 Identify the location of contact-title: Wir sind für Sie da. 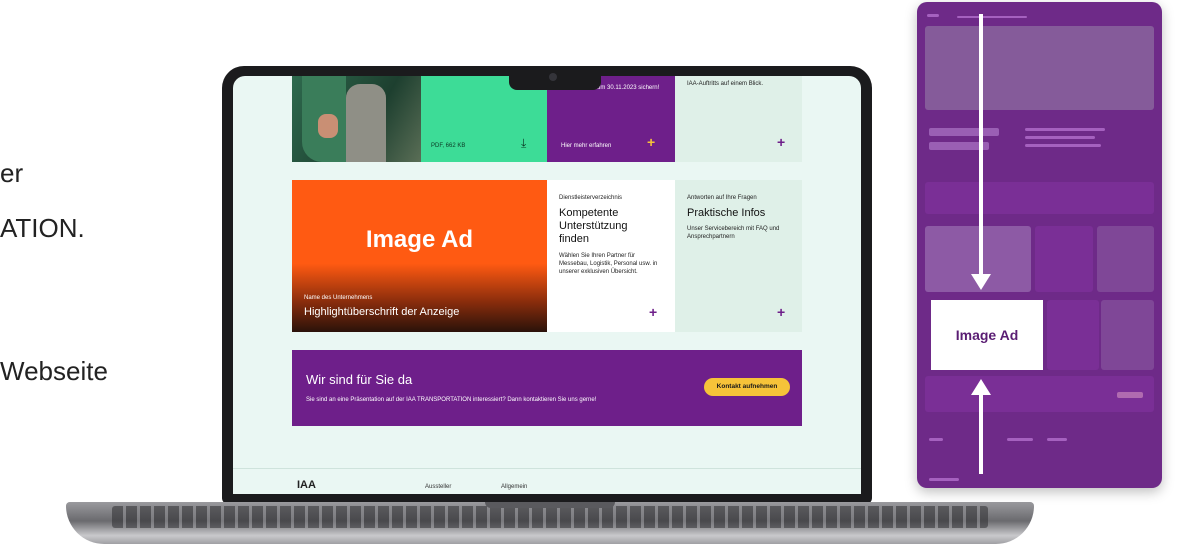
(359, 379).